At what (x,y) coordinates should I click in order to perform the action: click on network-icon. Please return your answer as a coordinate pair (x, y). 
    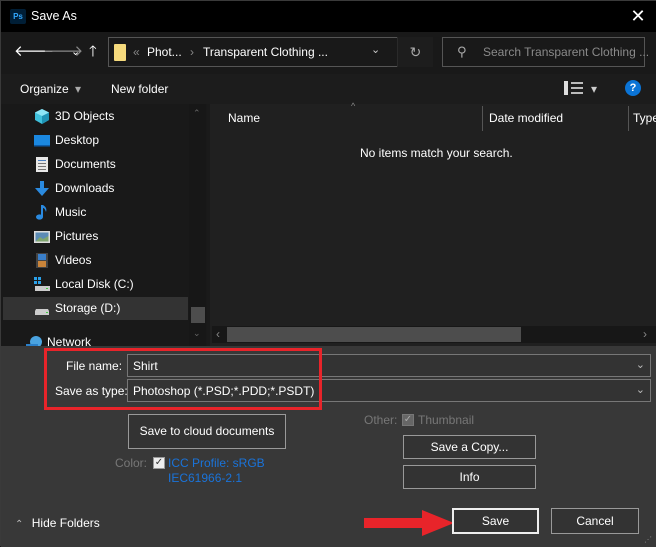
    Looking at the image, I should click on (34, 341).